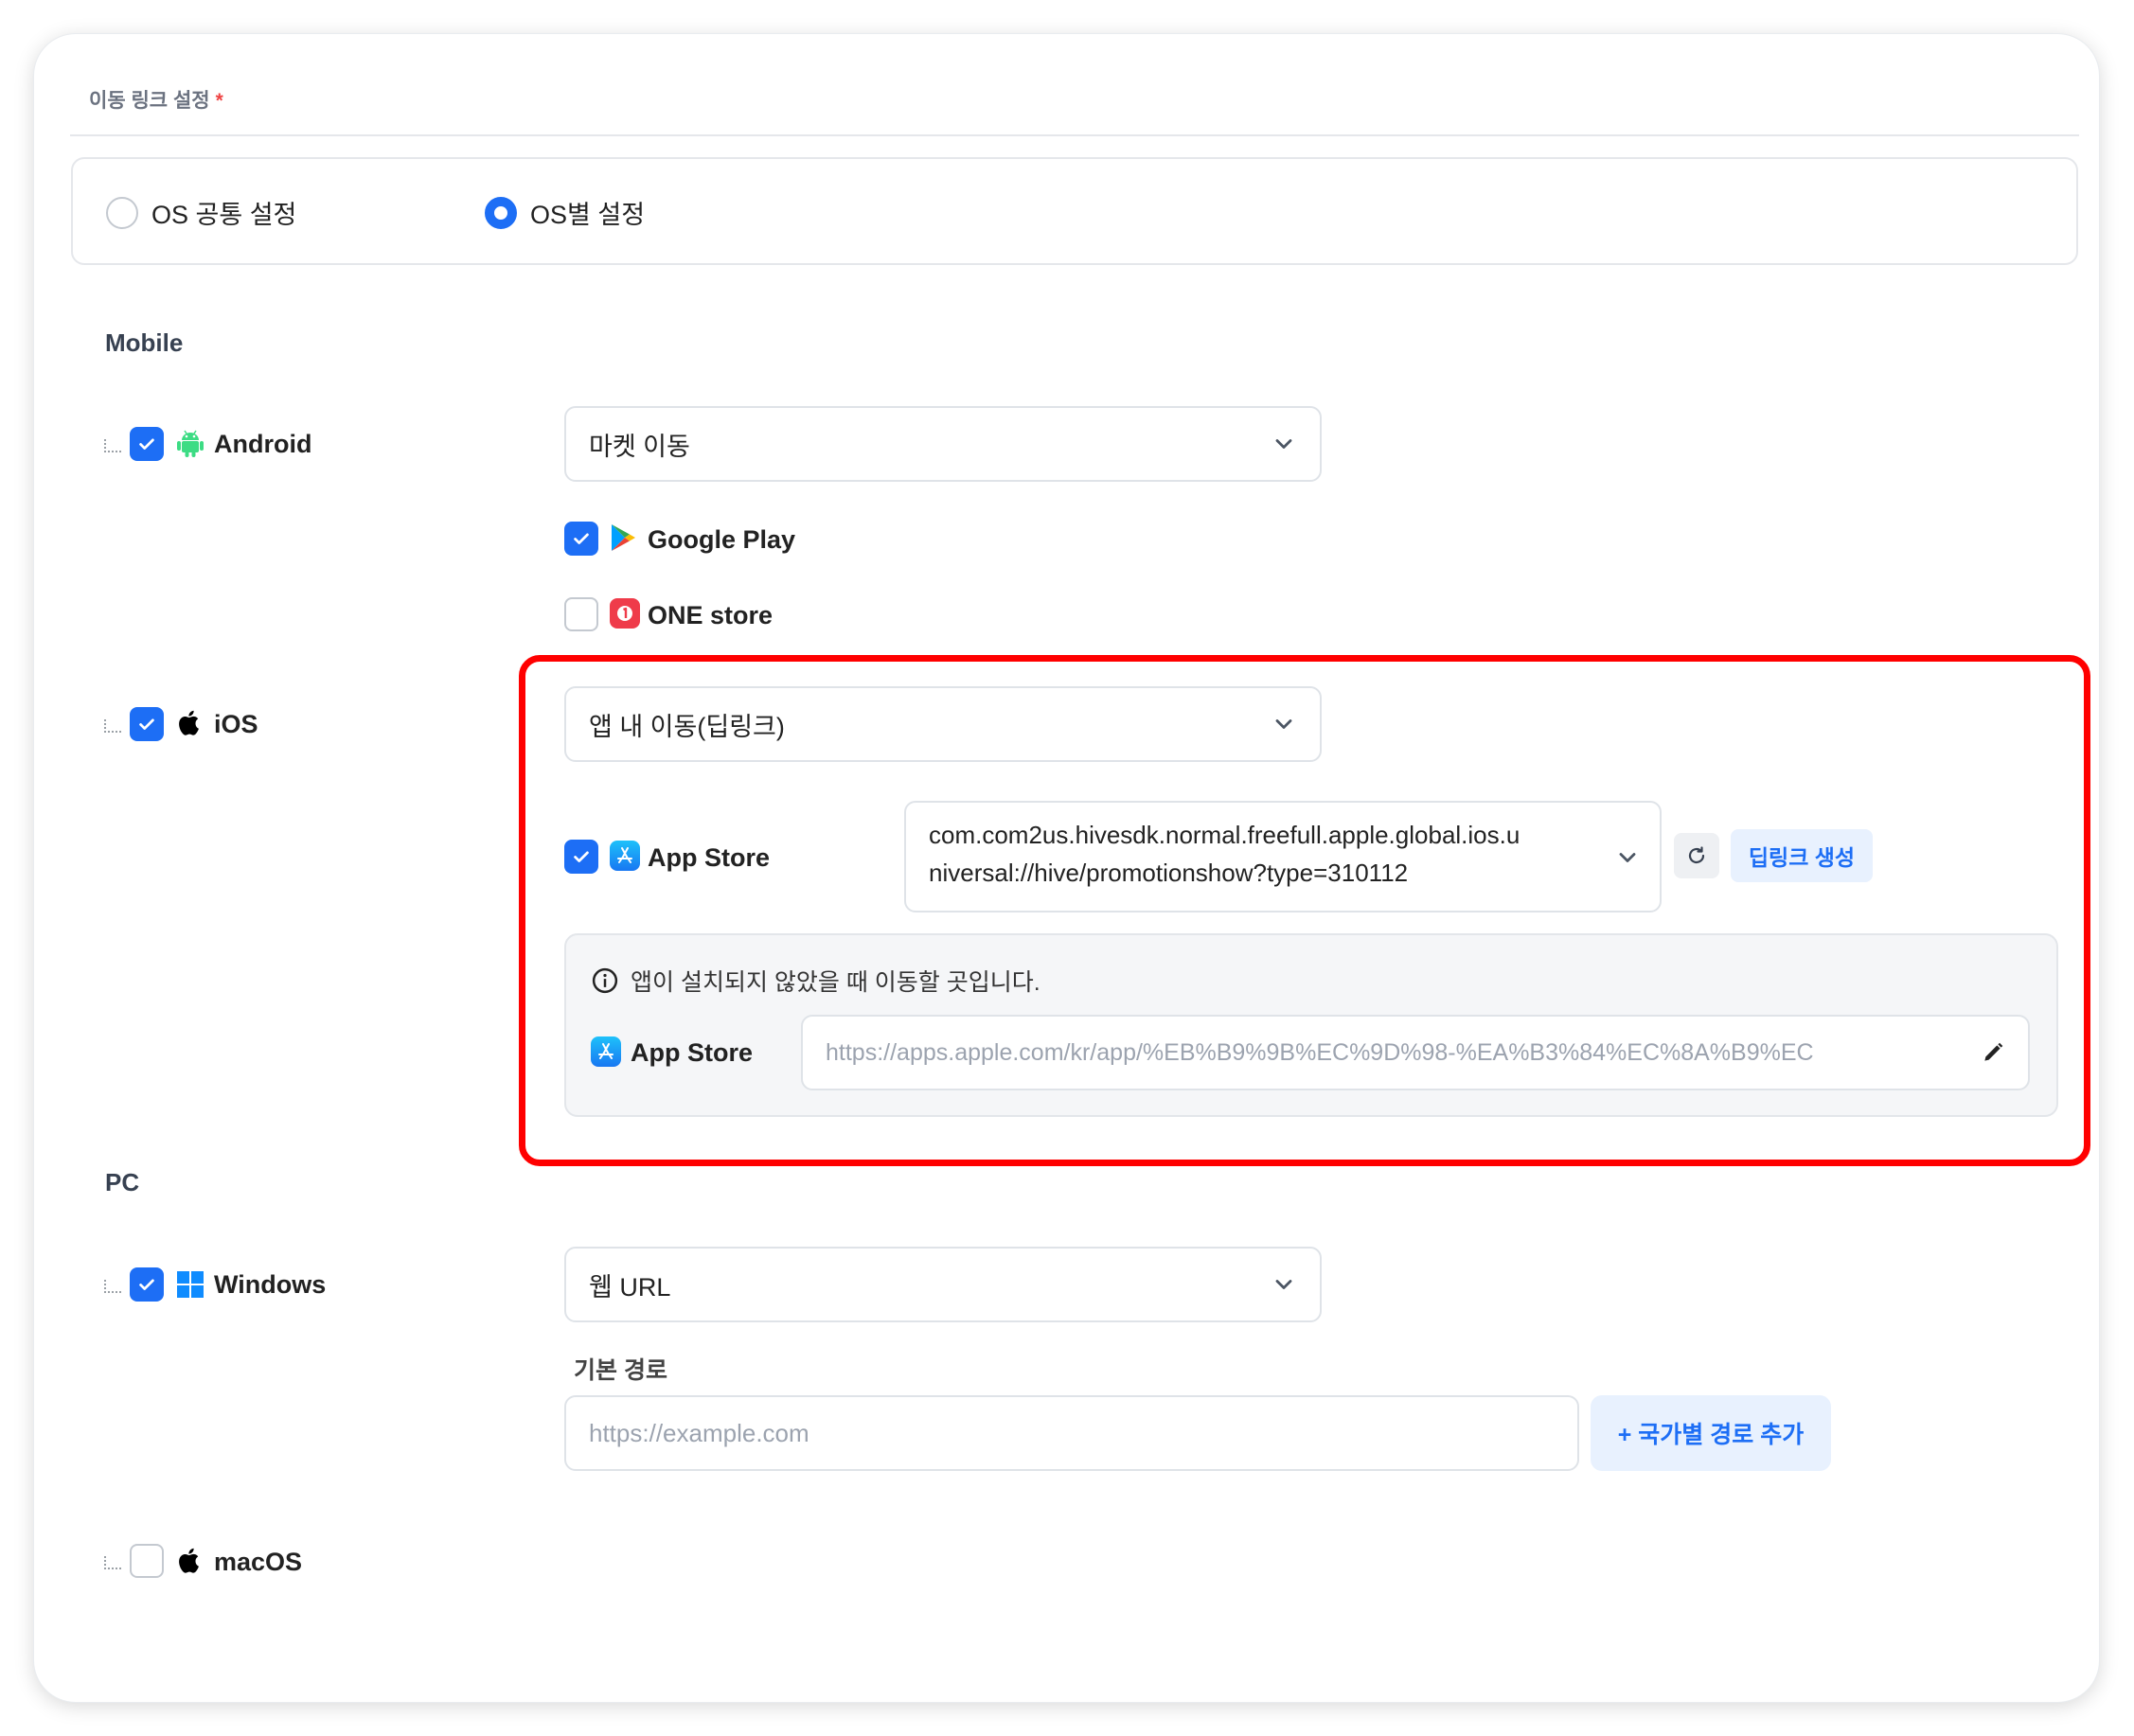 The height and width of the screenshot is (1736, 2134). I want to click on android-checkbox, so click(147, 444).